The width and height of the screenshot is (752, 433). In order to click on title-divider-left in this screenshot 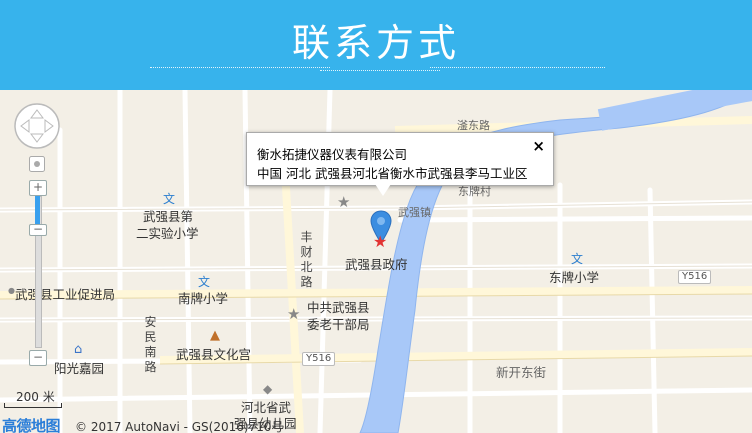, I will do `click(240, 67)`.